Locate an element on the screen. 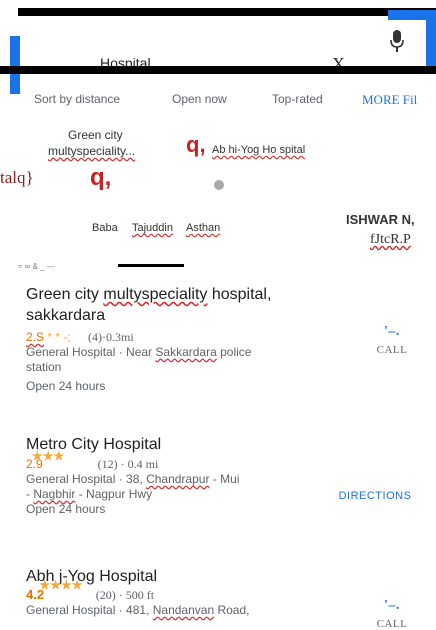 The width and height of the screenshot is (436, 630). result-title-part: hospital, is located at coordinates (239, 294).